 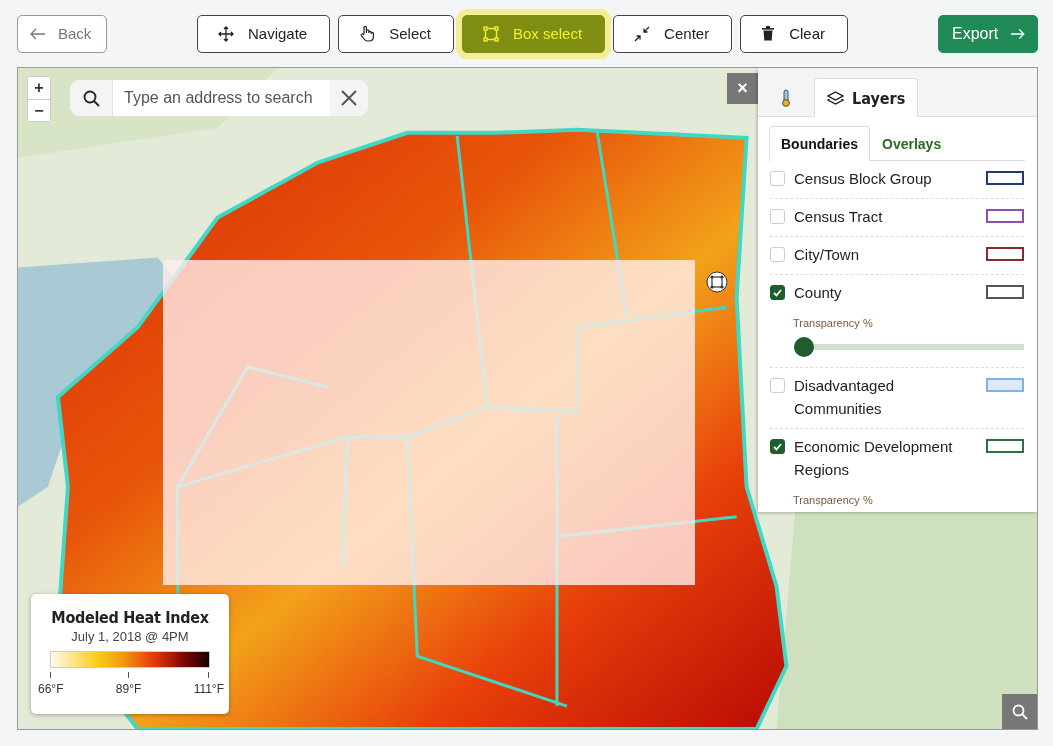 I want to click on scale-tick-label: 66°F, so click(x=51, y=689).